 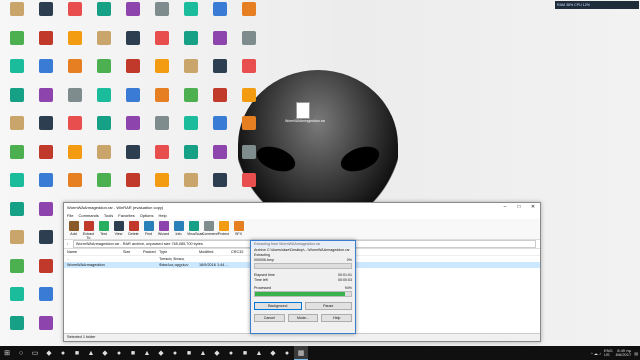 What do you see at coordinates (624, 353) in the screenshot?
I see `clock: 8:49 πμ 8/6/2017` at bounding box center [624, 353].